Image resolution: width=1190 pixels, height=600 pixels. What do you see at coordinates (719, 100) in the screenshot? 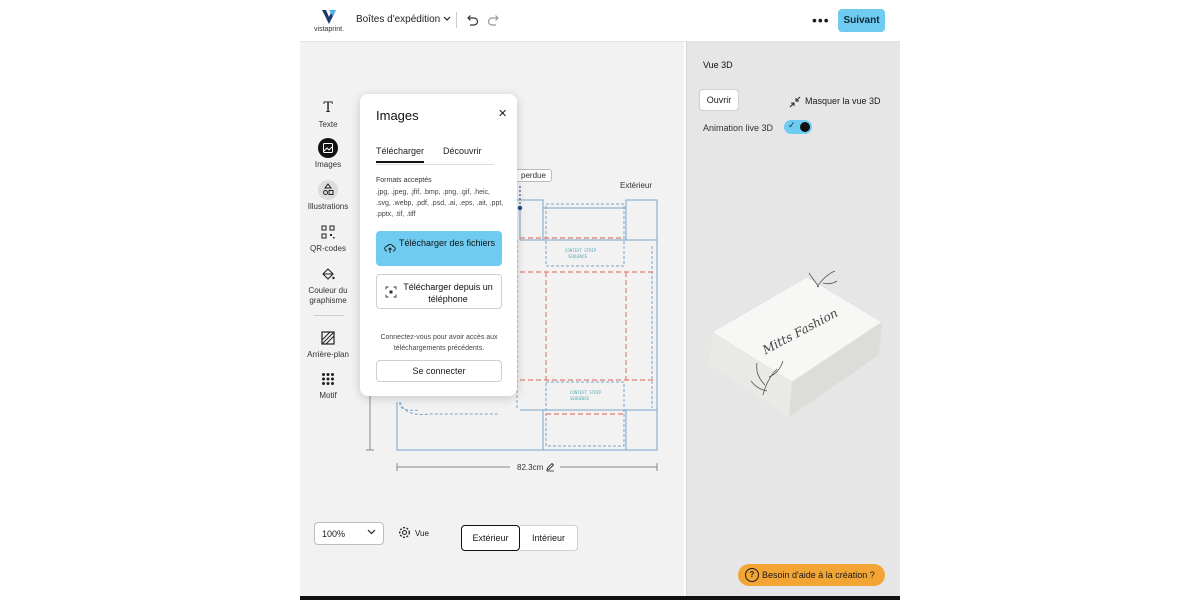
I see `open-3d-button: Ouvrir` at bounding box center [719, 100].